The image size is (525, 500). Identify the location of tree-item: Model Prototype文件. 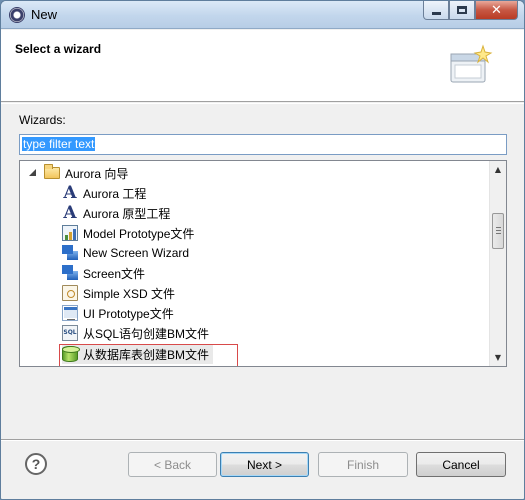
(128, 233).